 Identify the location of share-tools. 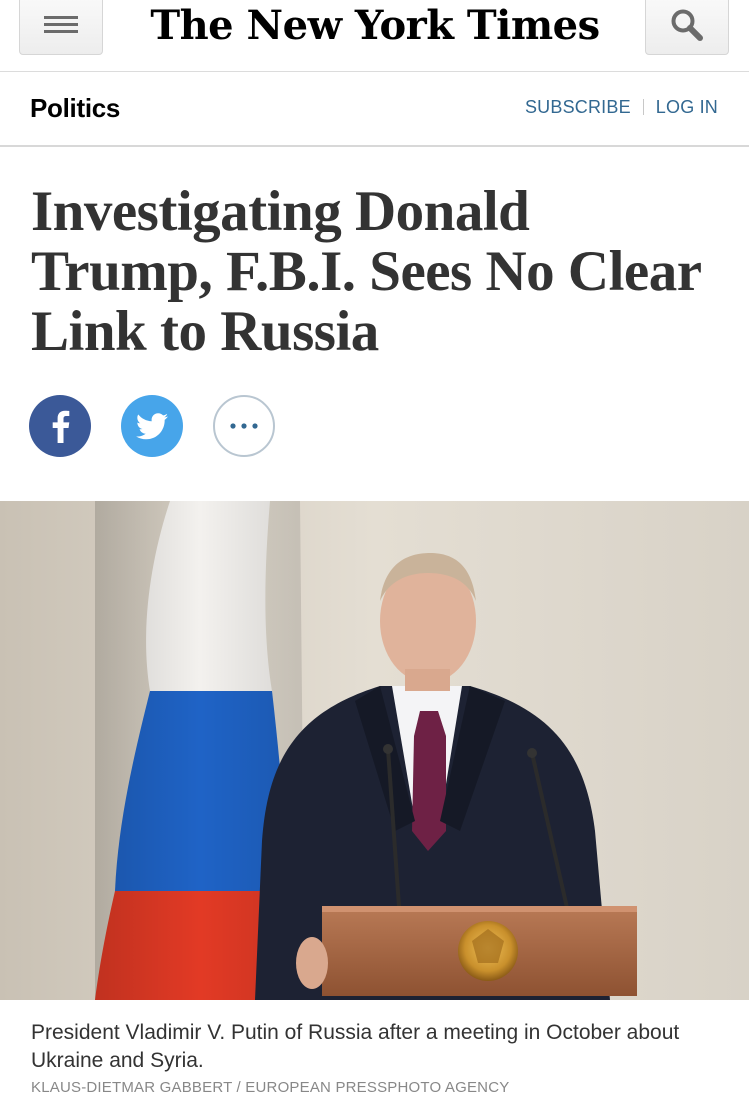
(152, 426).